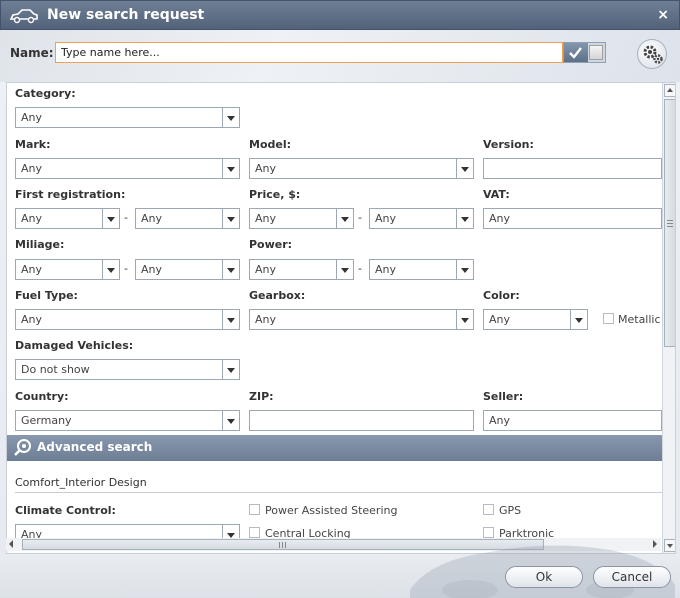  I want to click on seller-input: Any, so click(572, 420).